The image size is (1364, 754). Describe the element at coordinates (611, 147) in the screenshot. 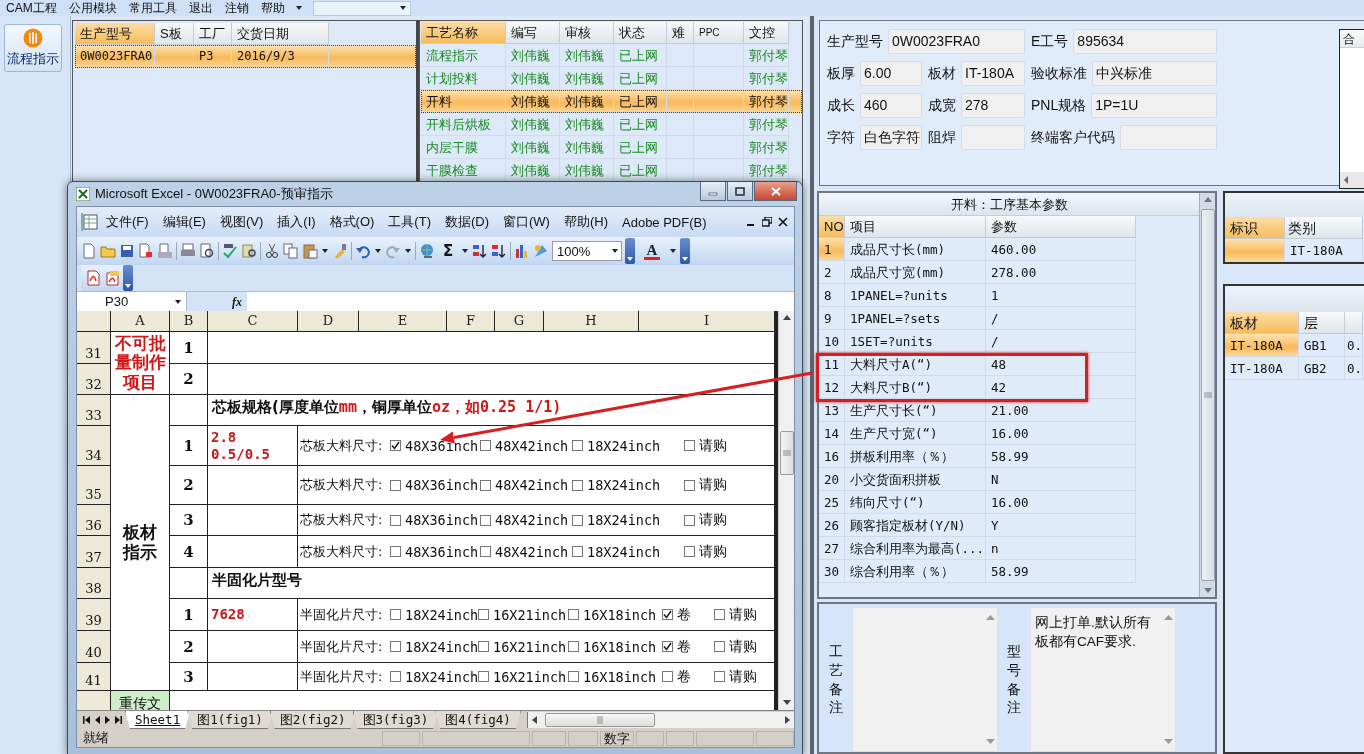

I see `table-row: 内层干膜 刘伟巍 刘伟巍 已上网 郭付琴` at that location.